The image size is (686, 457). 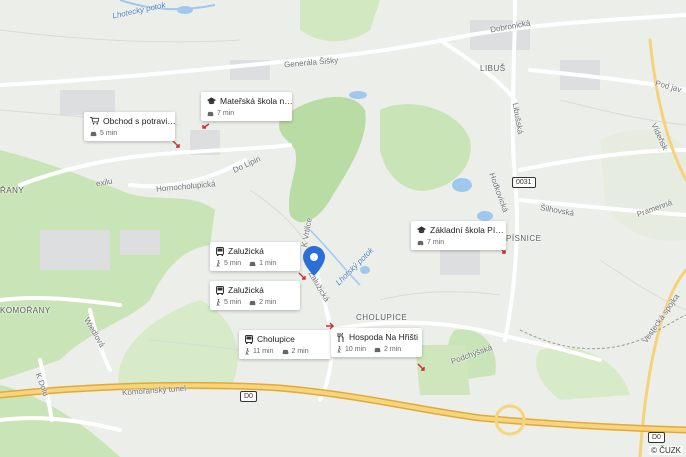 I want to click on poi-drive-time: 1 min, so click(x=268, y=263).